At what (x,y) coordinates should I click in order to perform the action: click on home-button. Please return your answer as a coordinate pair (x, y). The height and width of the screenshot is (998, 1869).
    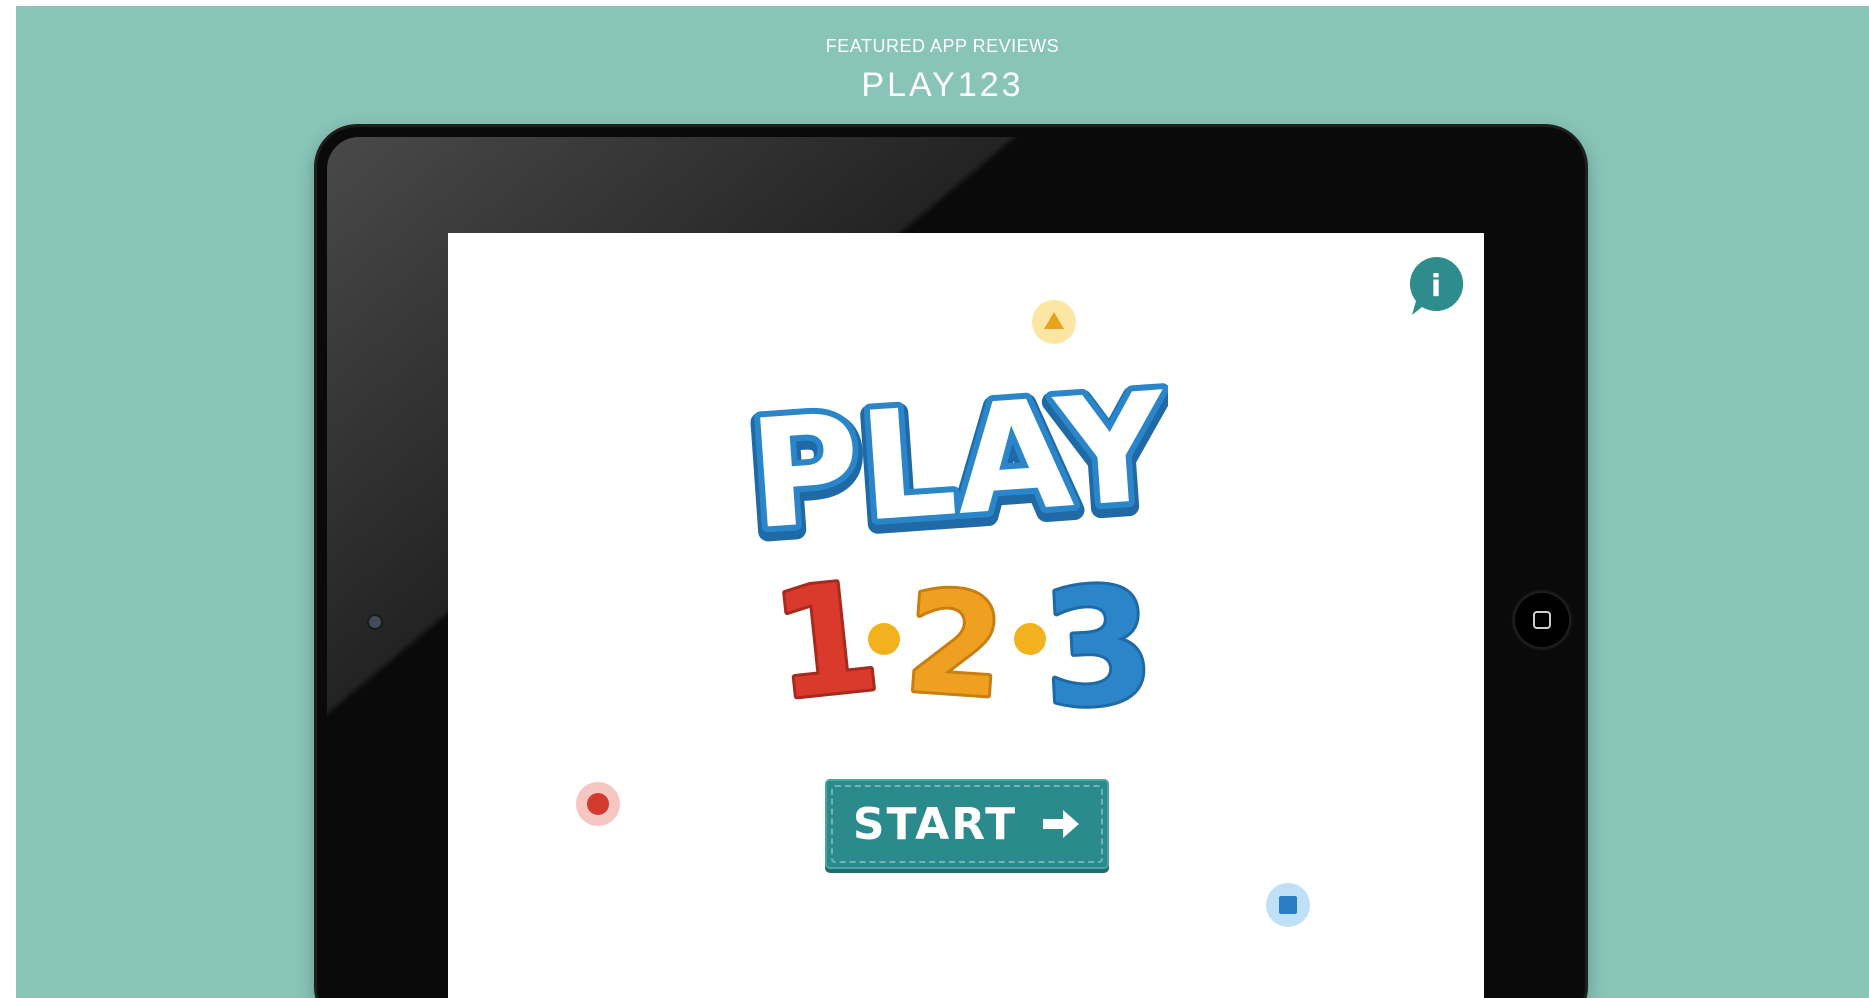
    Looking at the image, I should click on (1542, 620).